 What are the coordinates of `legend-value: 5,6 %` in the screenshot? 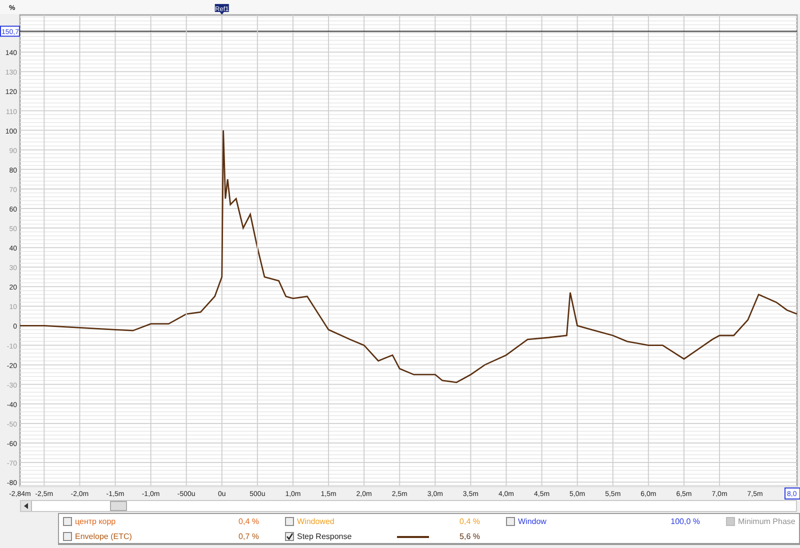 It's located at (470, 536).